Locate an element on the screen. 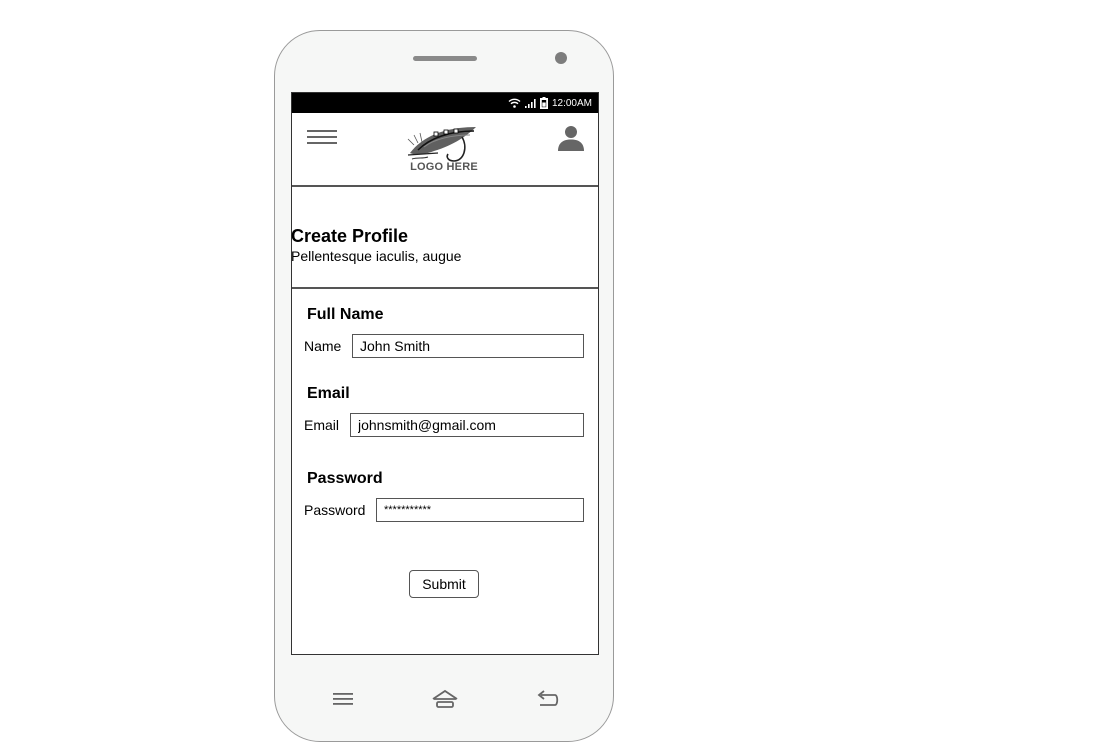  app-header: LOGO HERE is located at coordinates (445, 150).